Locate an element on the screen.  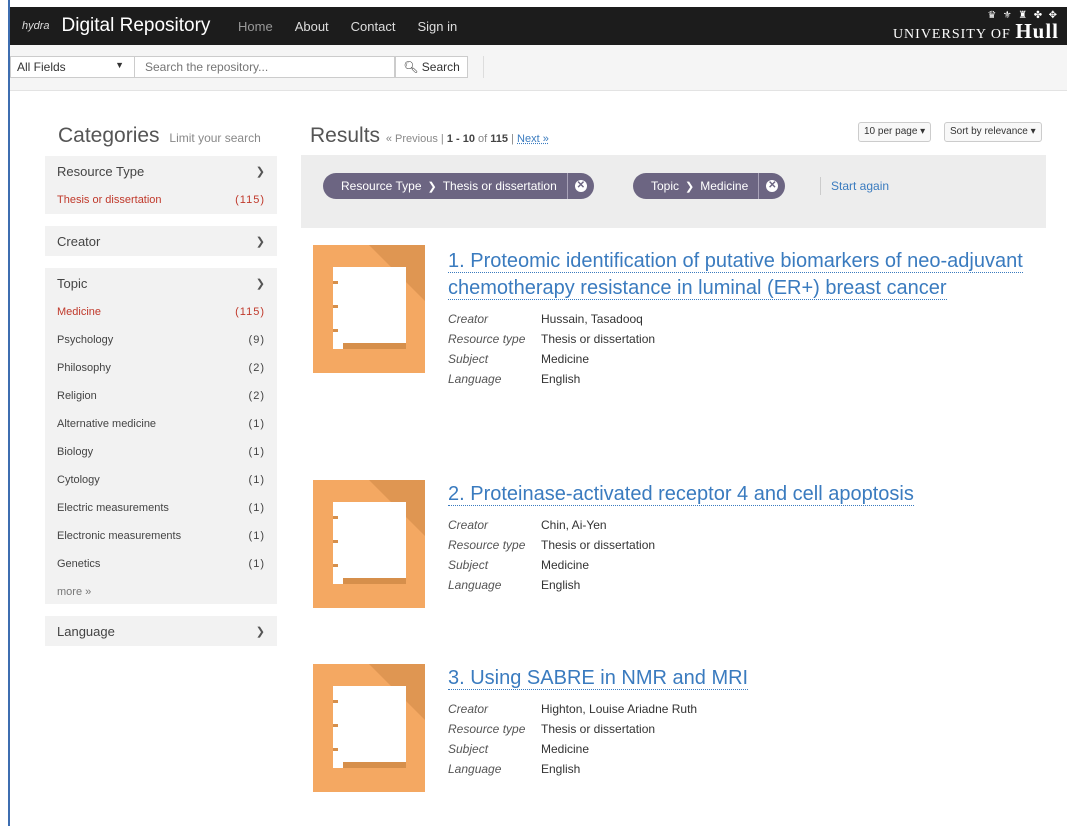
filter-field: Resource Type is located at coordinates (381, 186).